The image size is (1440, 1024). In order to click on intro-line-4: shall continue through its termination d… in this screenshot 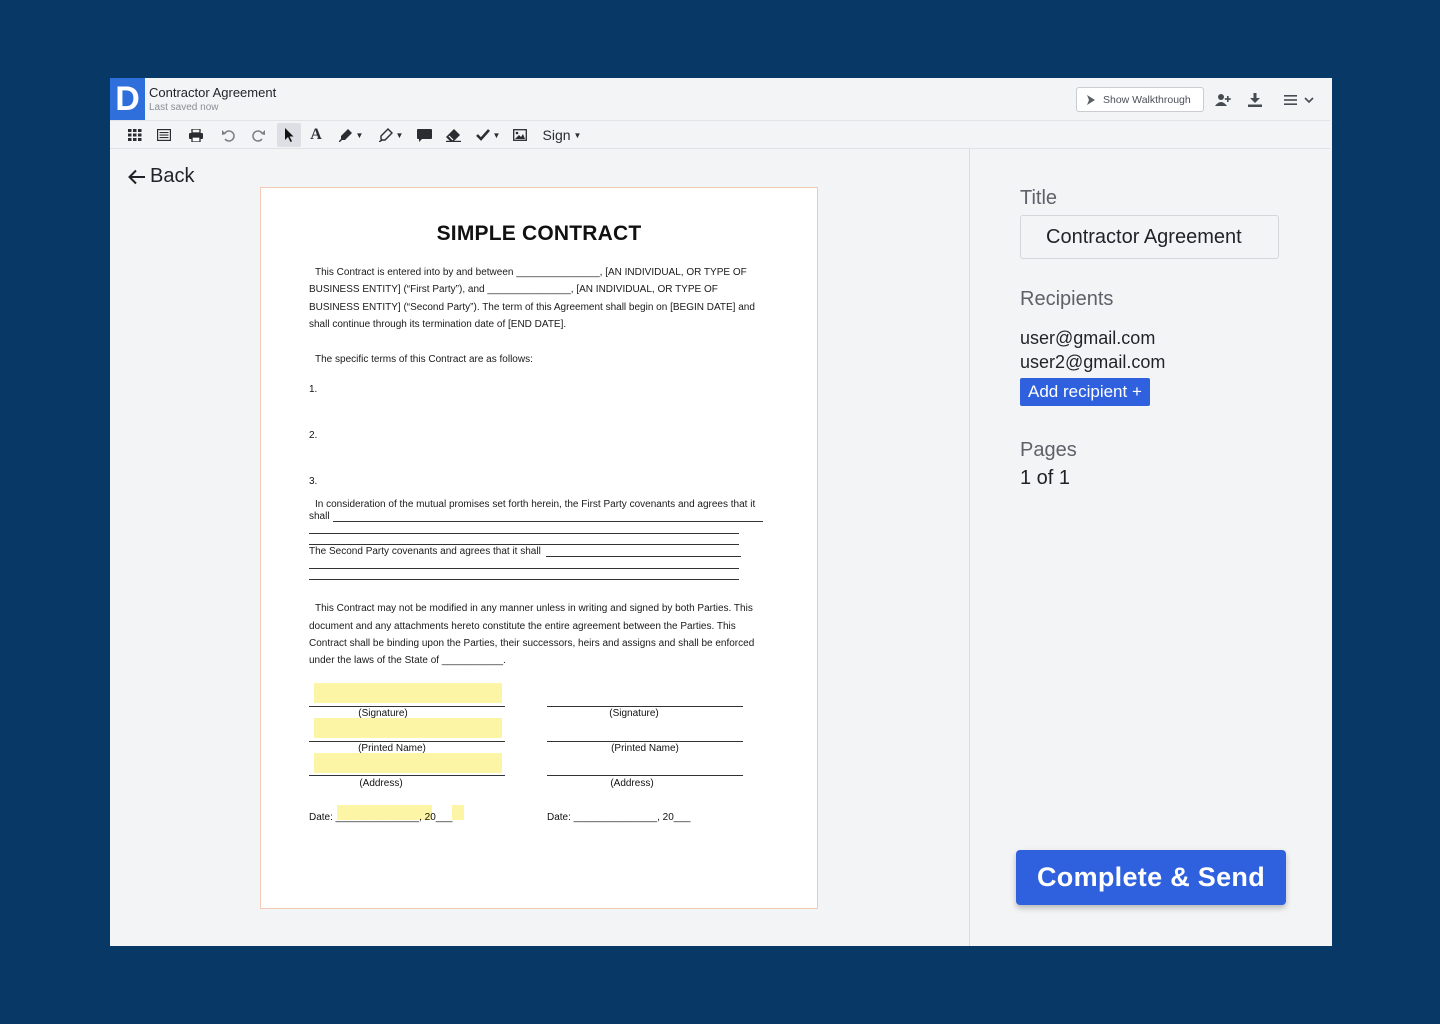, I will do `click(438, 324)`.